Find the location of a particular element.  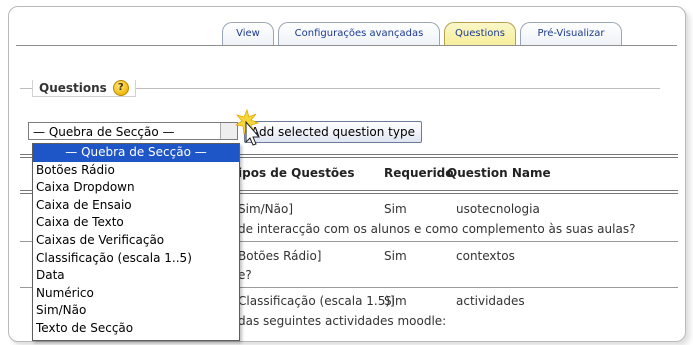

row1-type: Sim/Não] is located at coordinates (266, 209).